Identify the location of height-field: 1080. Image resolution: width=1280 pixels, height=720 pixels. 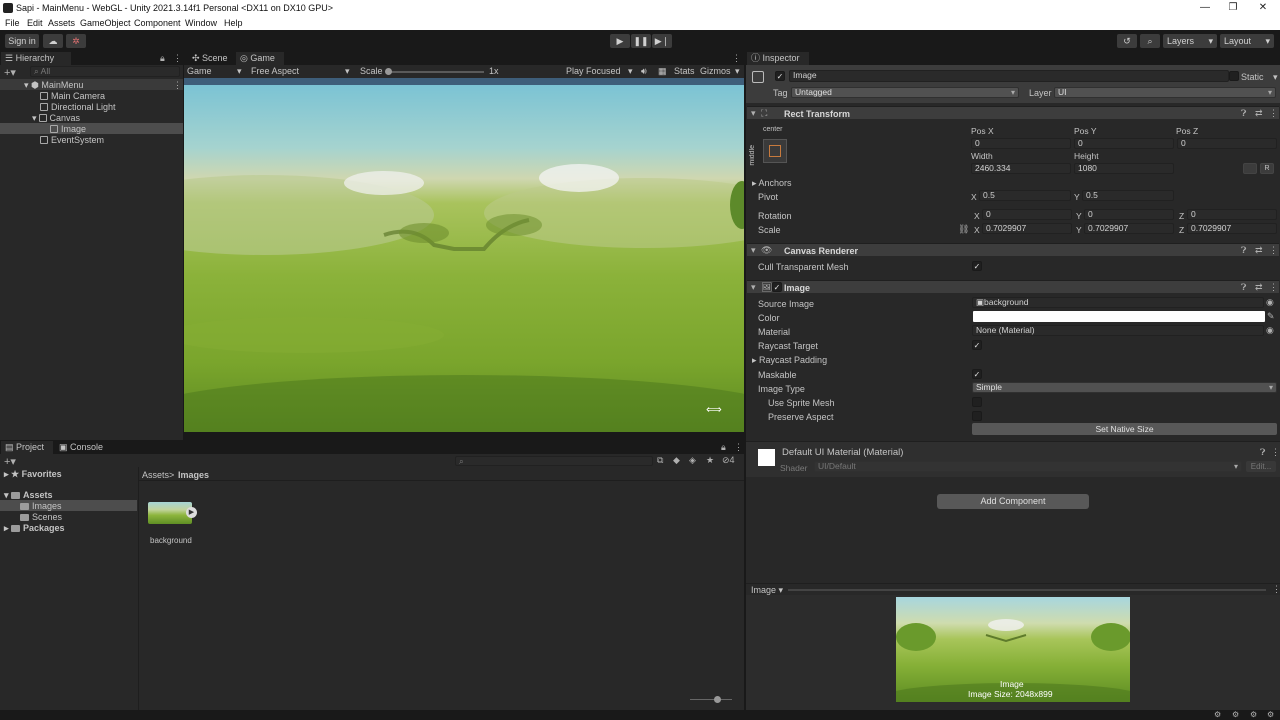
(1124, 168).